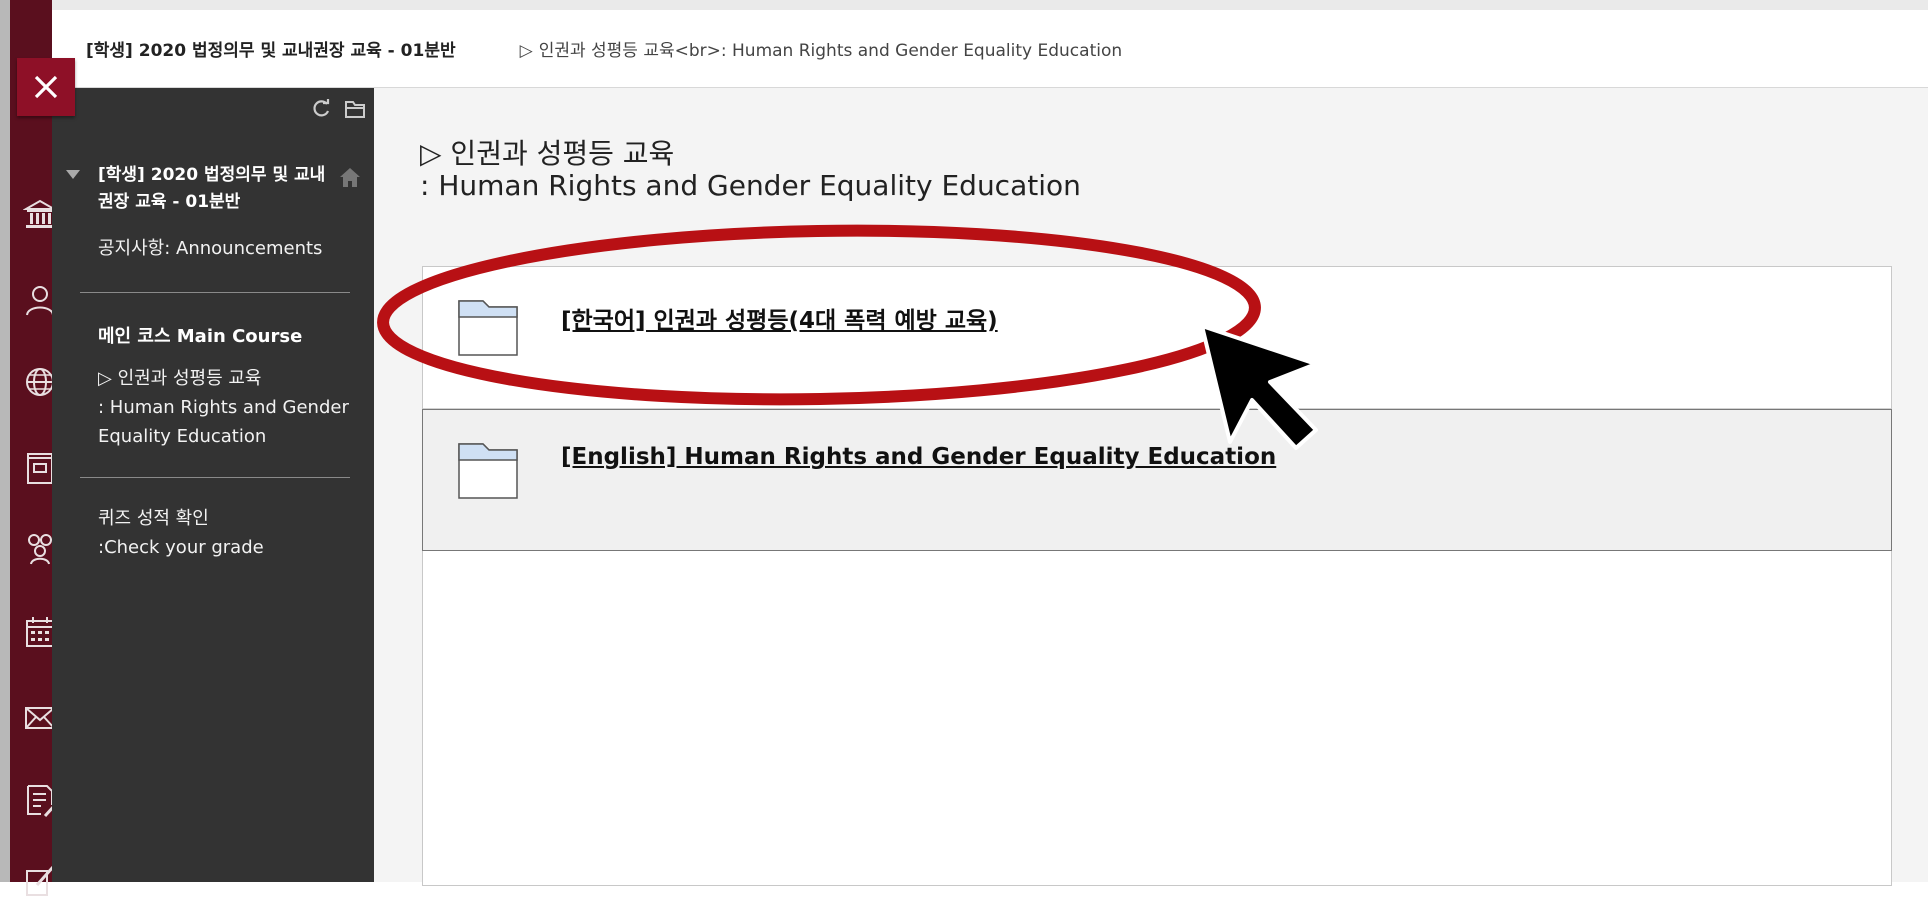 The width and height of the screenshot is (1928, 898). What do you see at coordinates (200, 336) in the screenshot?
I see `menu-heading-main-course: 메인 코스 Main Course` at bounding box center [200, 336].